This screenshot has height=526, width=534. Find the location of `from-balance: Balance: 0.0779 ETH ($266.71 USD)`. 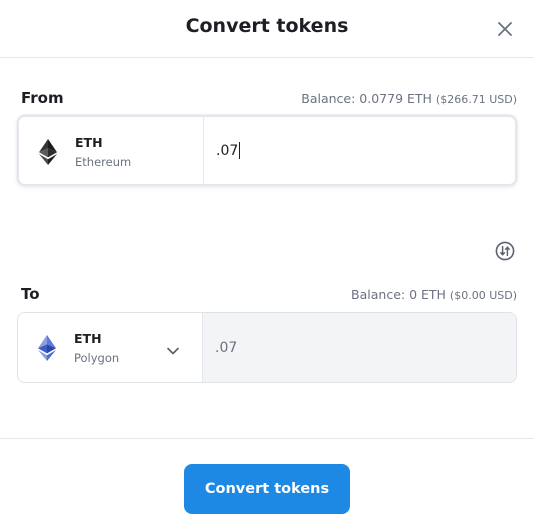

from-balance: Balance: 0.0779 ETH ($266.71 USD) is located at coordinates (409, 98).